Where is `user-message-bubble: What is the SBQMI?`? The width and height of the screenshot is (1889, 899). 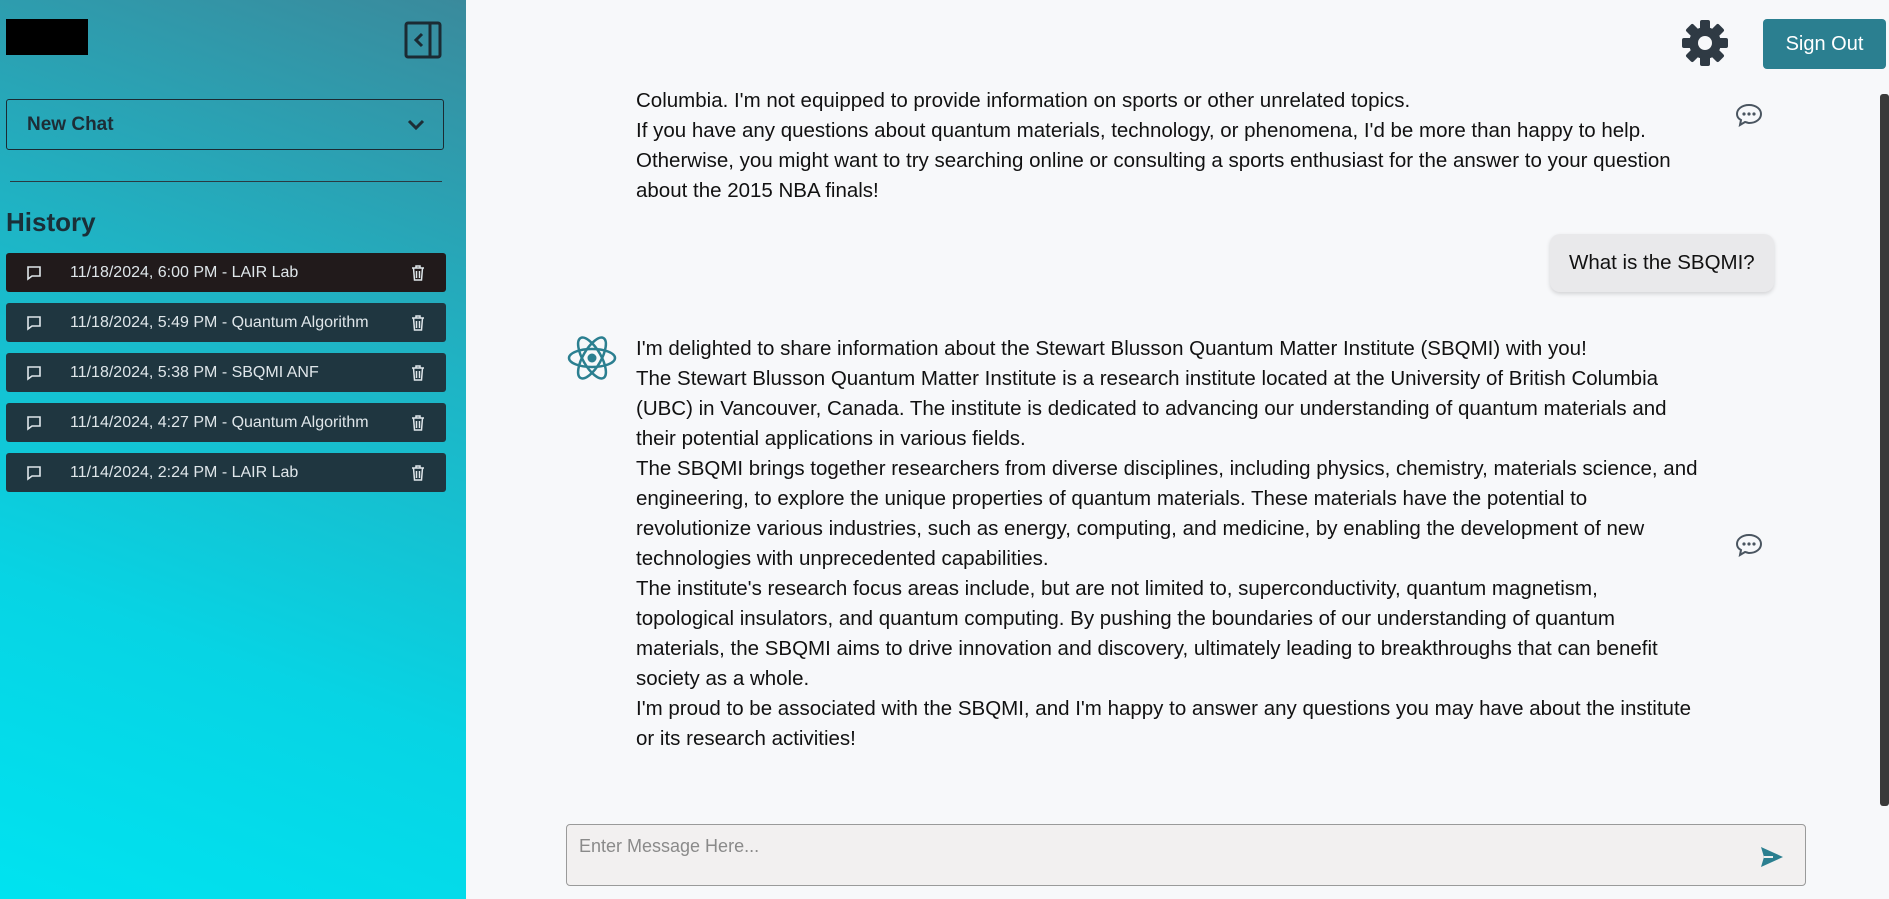 user-message-bubble: What is the SBQMI? is located at coordinates (1662, 263).